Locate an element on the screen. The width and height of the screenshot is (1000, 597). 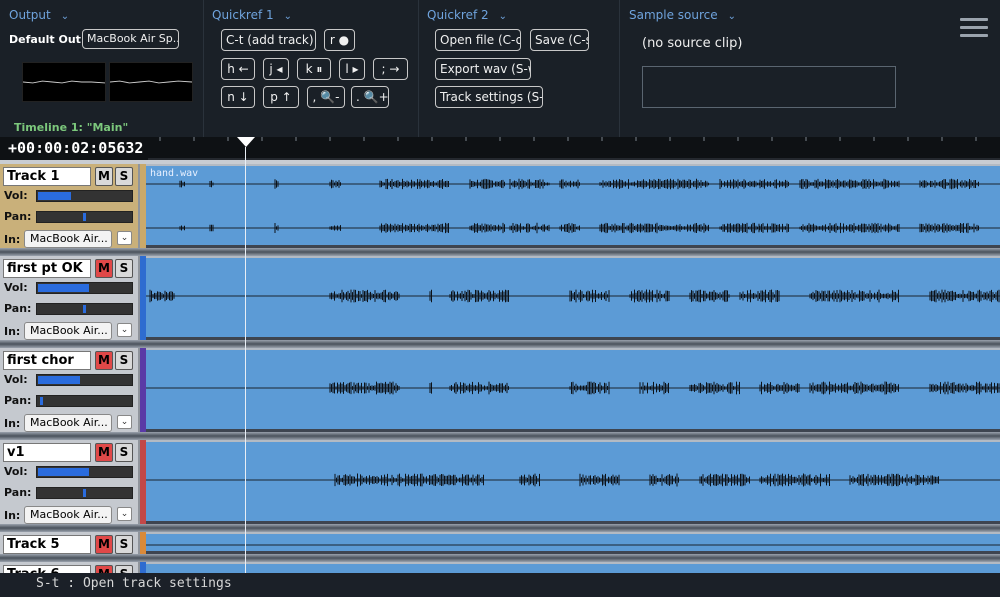
right-channel-scope is located at coordinates (151, 82).